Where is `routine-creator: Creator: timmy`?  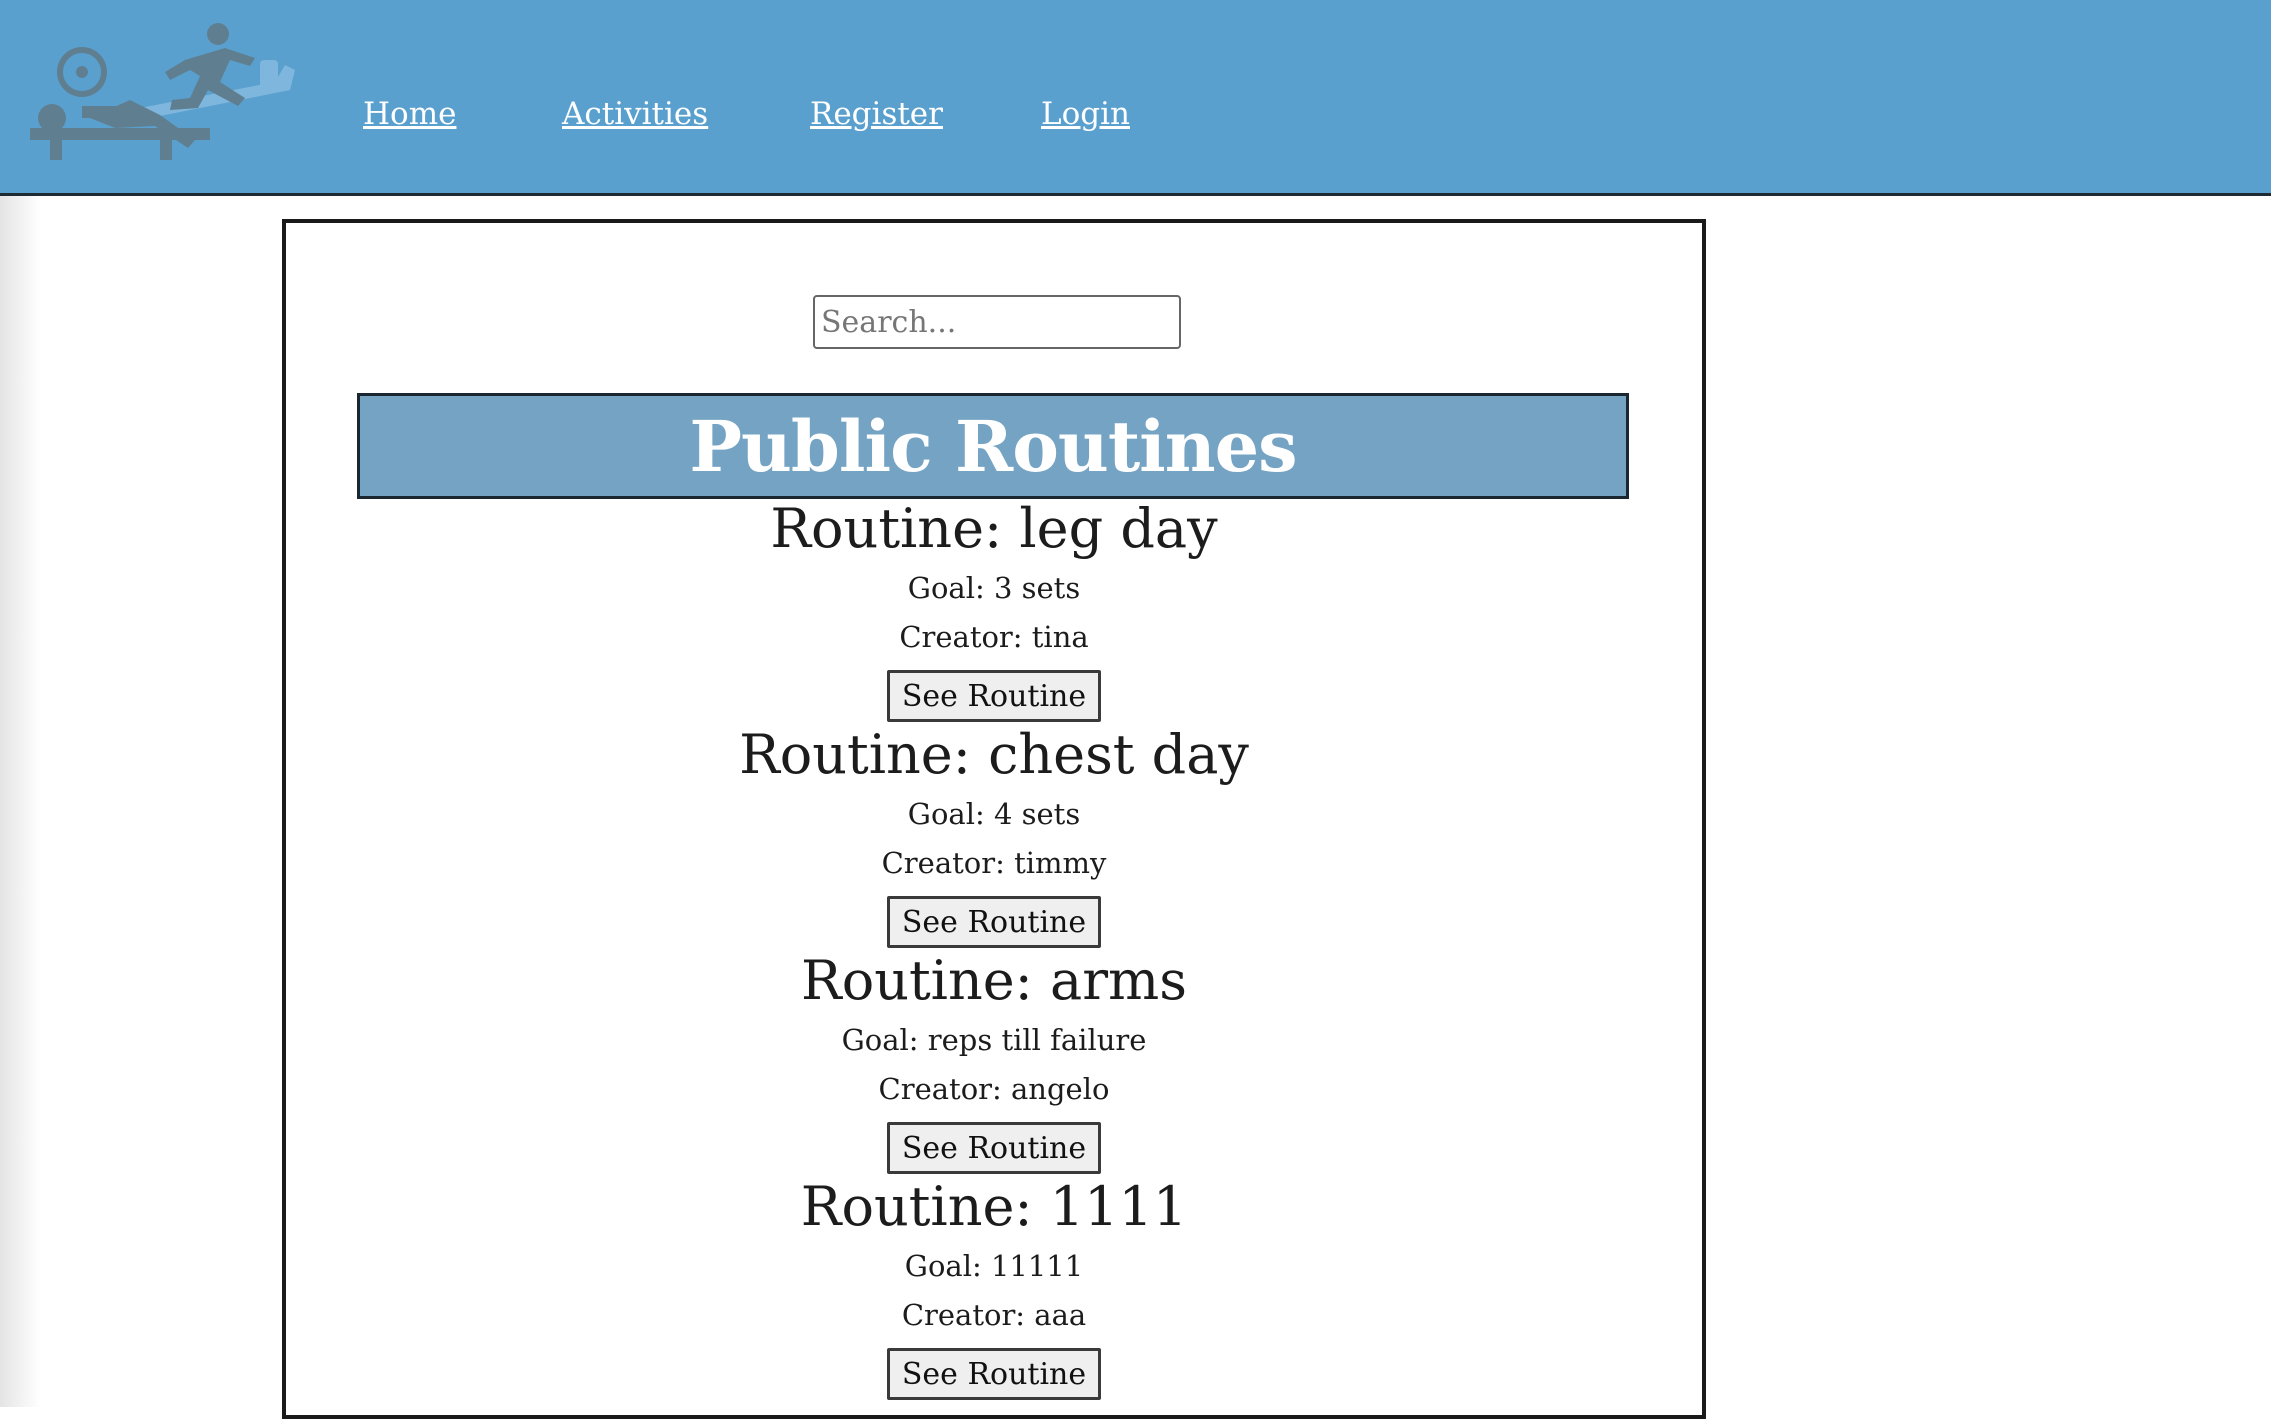
routine-creator: Creator: timmy is located at coordinates (994, 863).